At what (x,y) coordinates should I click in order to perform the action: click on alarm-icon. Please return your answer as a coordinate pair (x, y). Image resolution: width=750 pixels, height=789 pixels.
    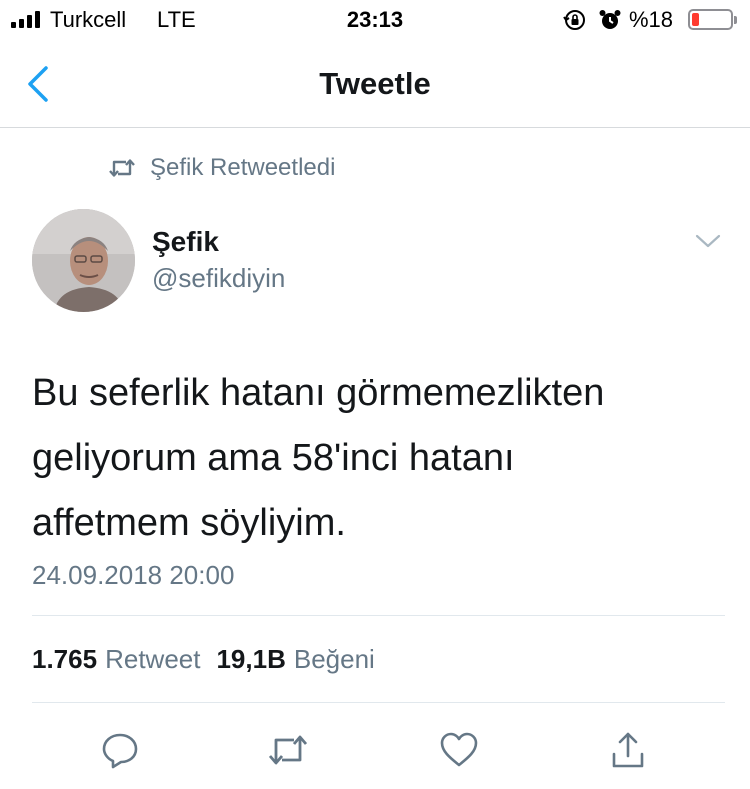
    Looking at the image, I should click on (610, 19).